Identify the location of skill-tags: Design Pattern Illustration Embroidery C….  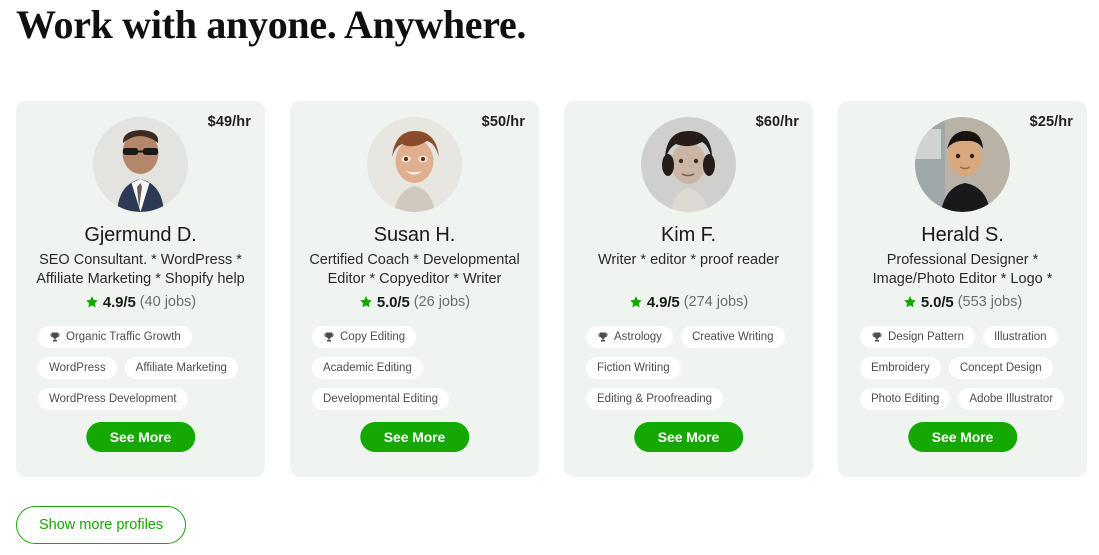
(962, 368).